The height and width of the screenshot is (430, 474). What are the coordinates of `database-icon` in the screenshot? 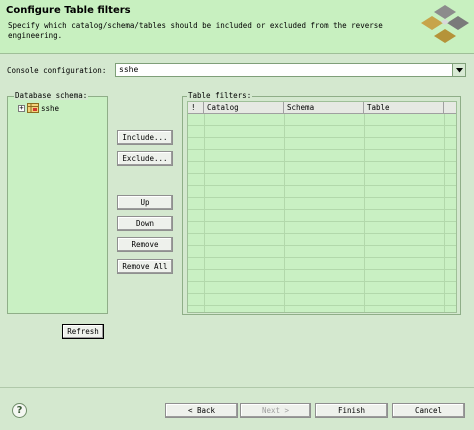 It's located at (33, 108).